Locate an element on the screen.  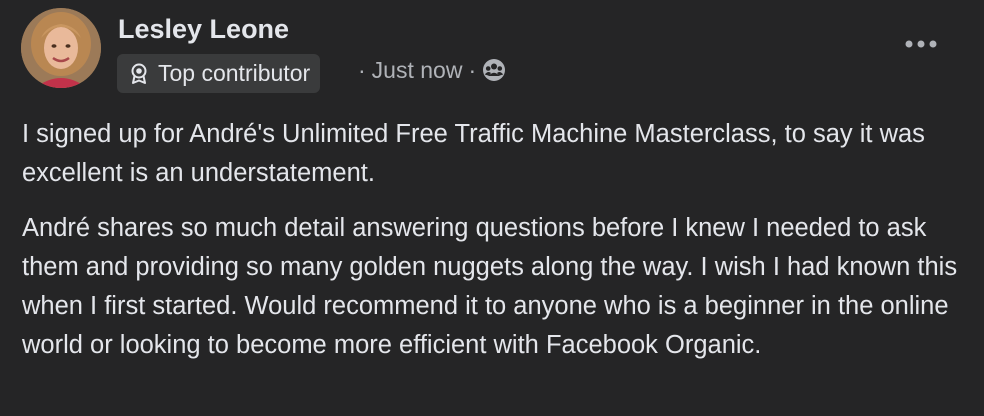
avatar-photo-icon is located at coordinates (61, 48).